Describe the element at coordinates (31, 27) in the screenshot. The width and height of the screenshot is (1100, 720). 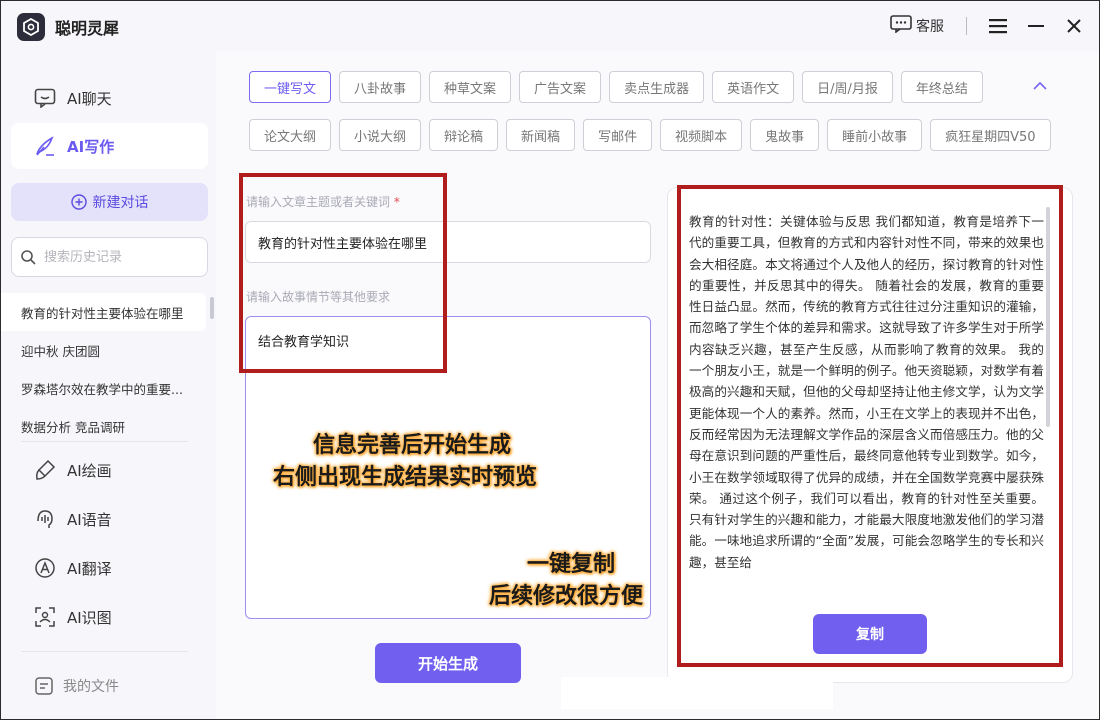
I see `app-logo-icon` at that location.